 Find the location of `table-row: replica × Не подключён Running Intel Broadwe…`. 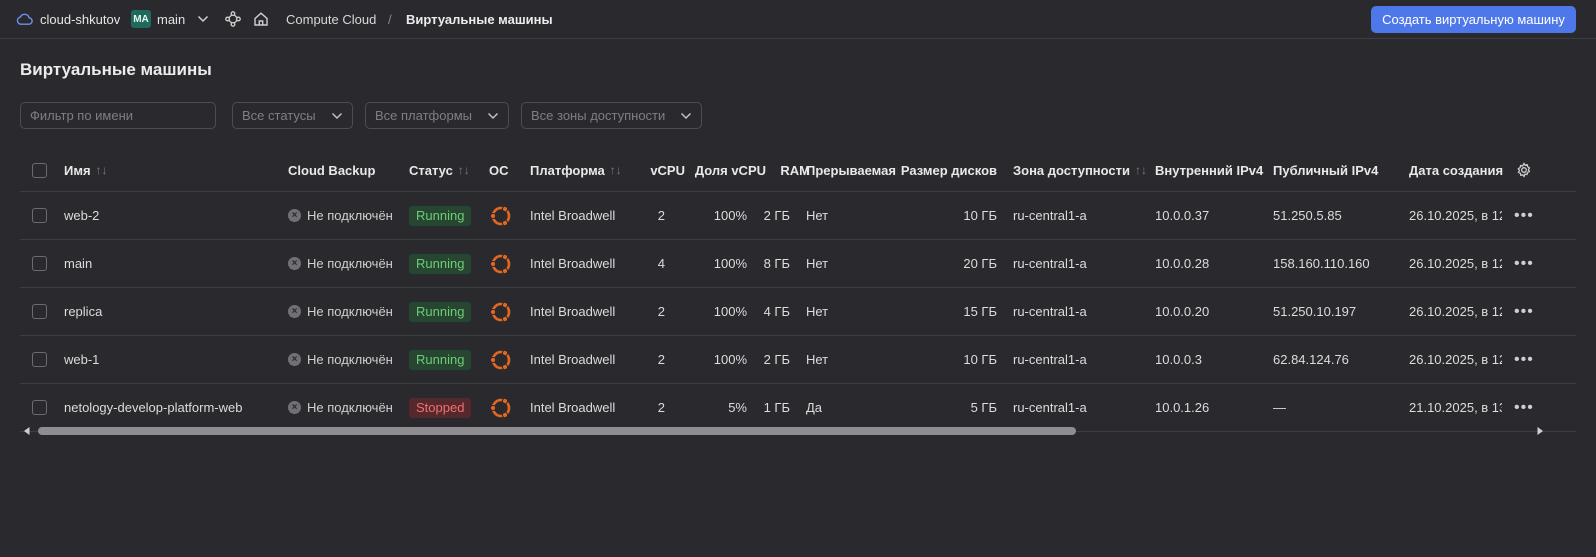

table-row: replica × Не подключён Running Intel Broadwe… is located at coordinates (798, 312).